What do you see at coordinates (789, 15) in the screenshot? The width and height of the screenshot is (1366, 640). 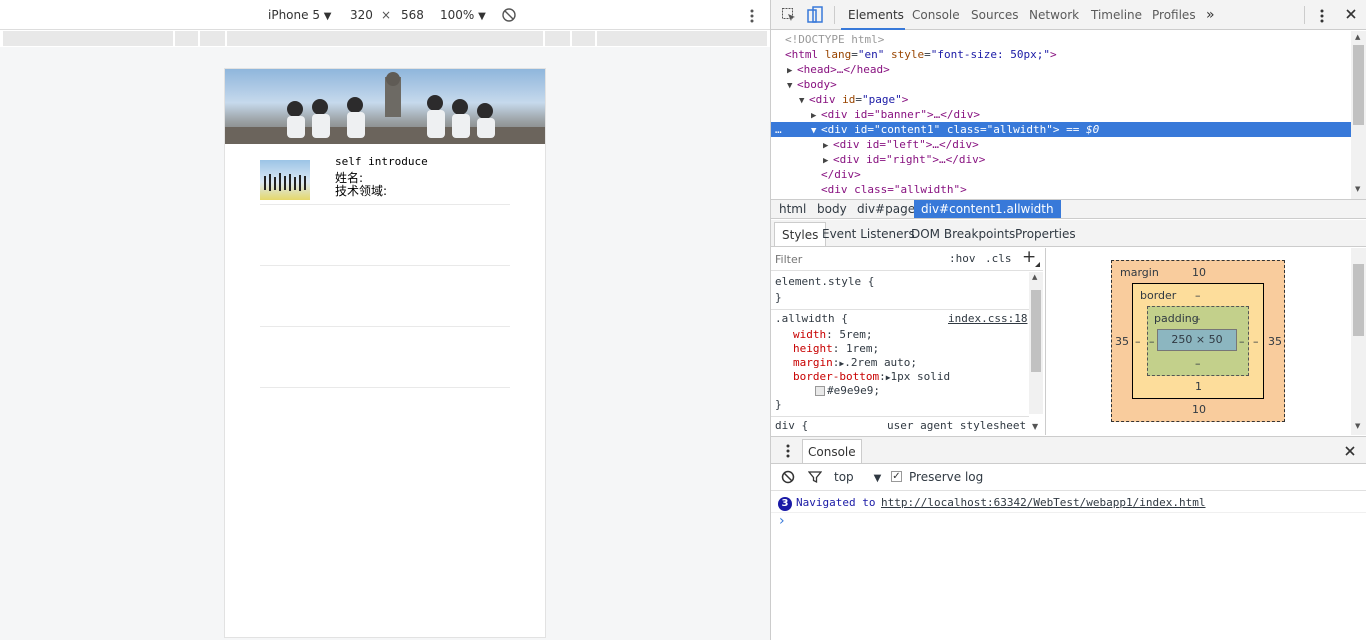 I see `inspect-element-icon` at bounding box center [789, 15].